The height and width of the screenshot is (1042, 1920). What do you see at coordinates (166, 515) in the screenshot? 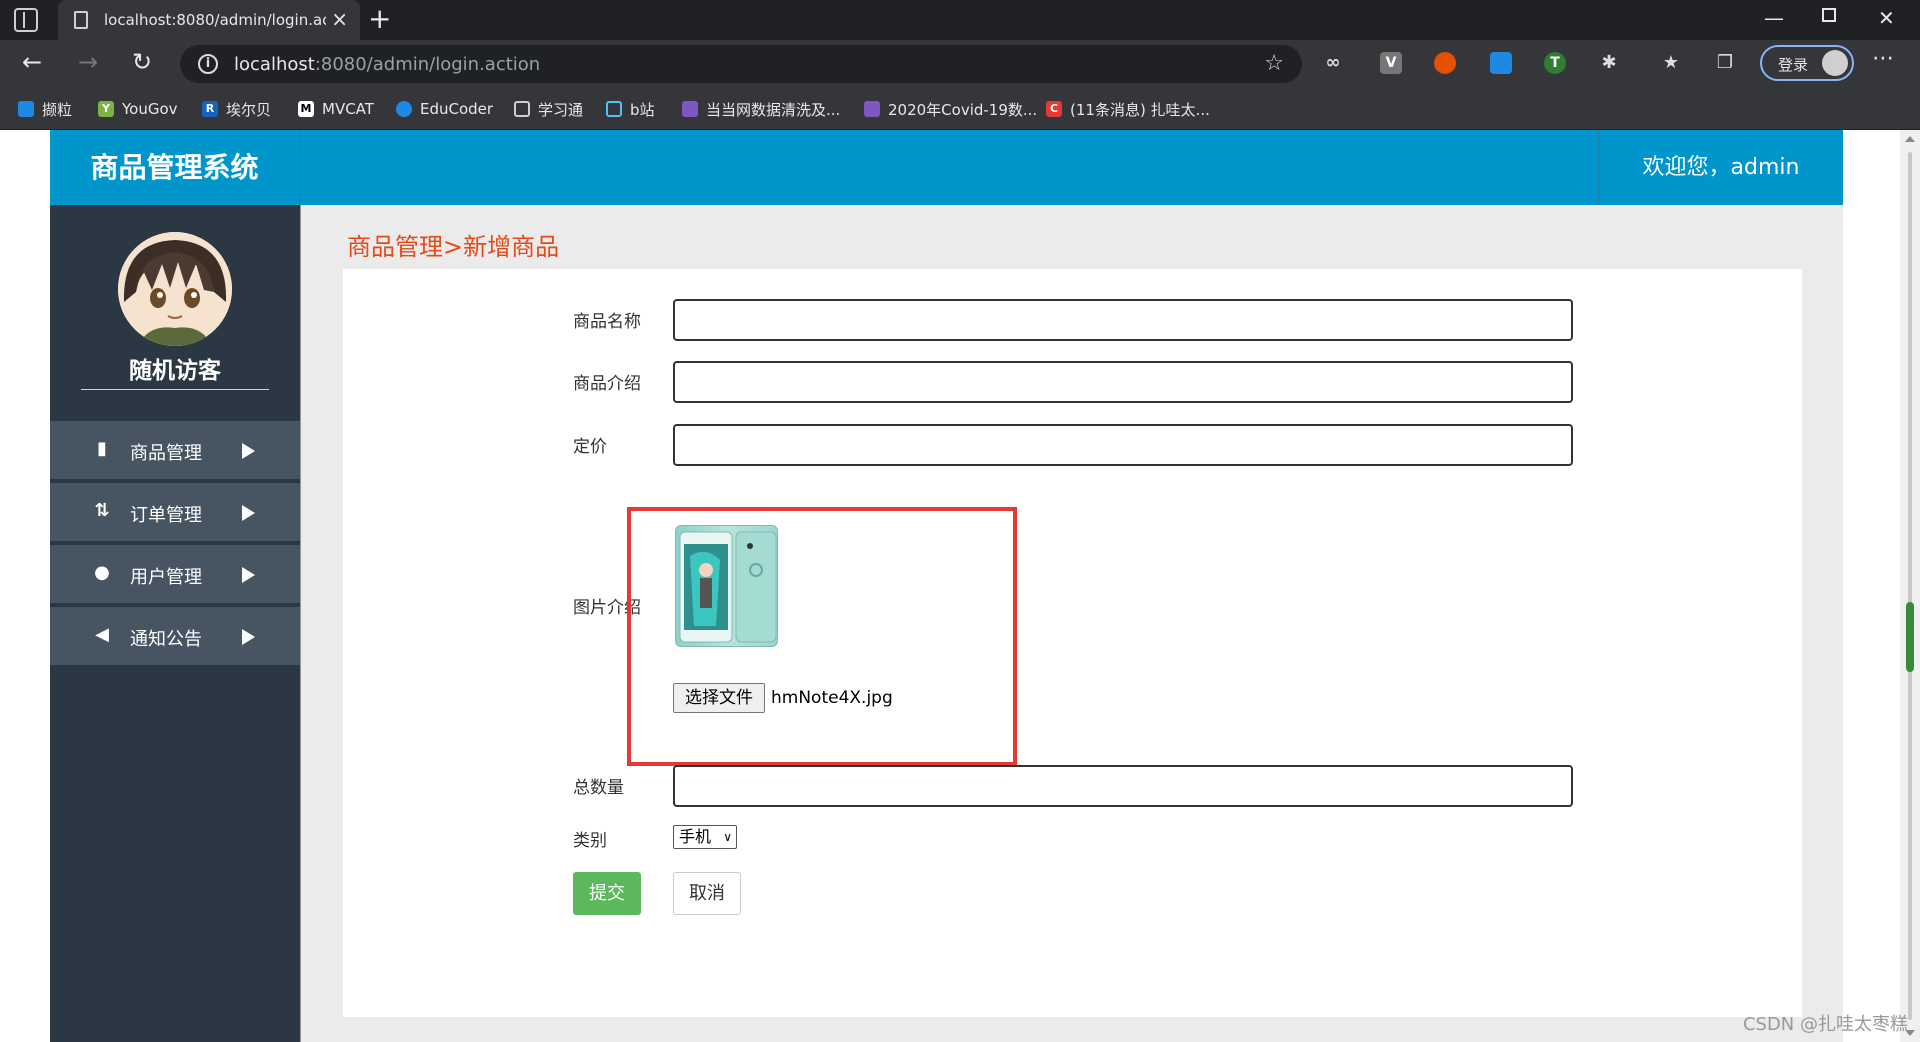
I see `sidebar-item-label: 订单管理` at bounding box center [166, 515].